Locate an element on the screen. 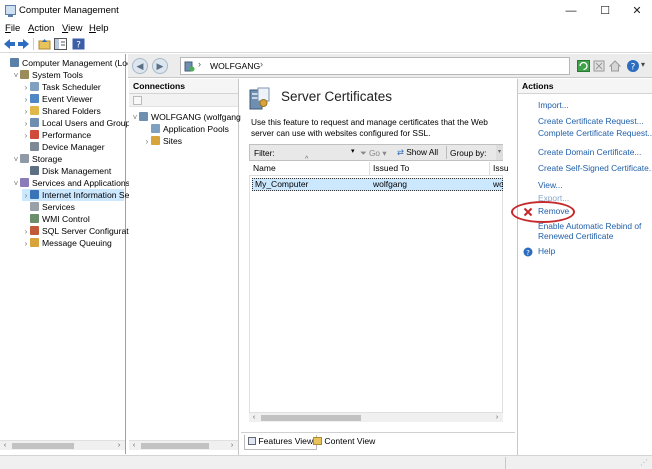  connections-item-label: Application Pools is located at coordinates (196, 129).